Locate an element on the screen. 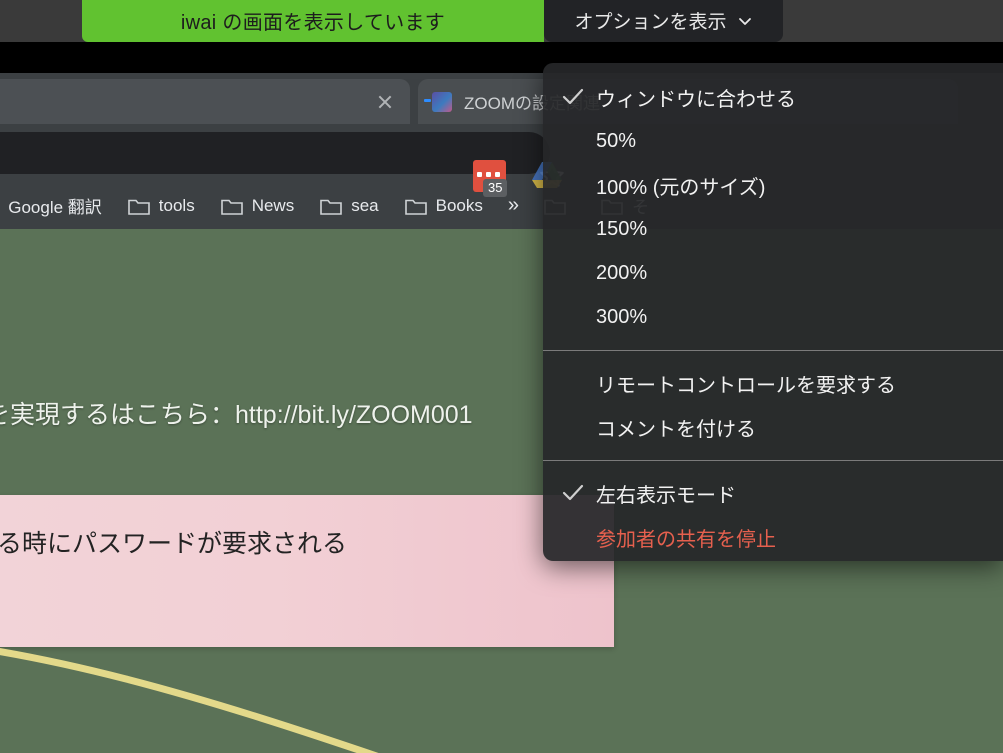 This screenshot has height=753, width=1003. screen-share-topbar: iwai の画面を表示しています オプションを表示 is located at coordinates (501, 21).